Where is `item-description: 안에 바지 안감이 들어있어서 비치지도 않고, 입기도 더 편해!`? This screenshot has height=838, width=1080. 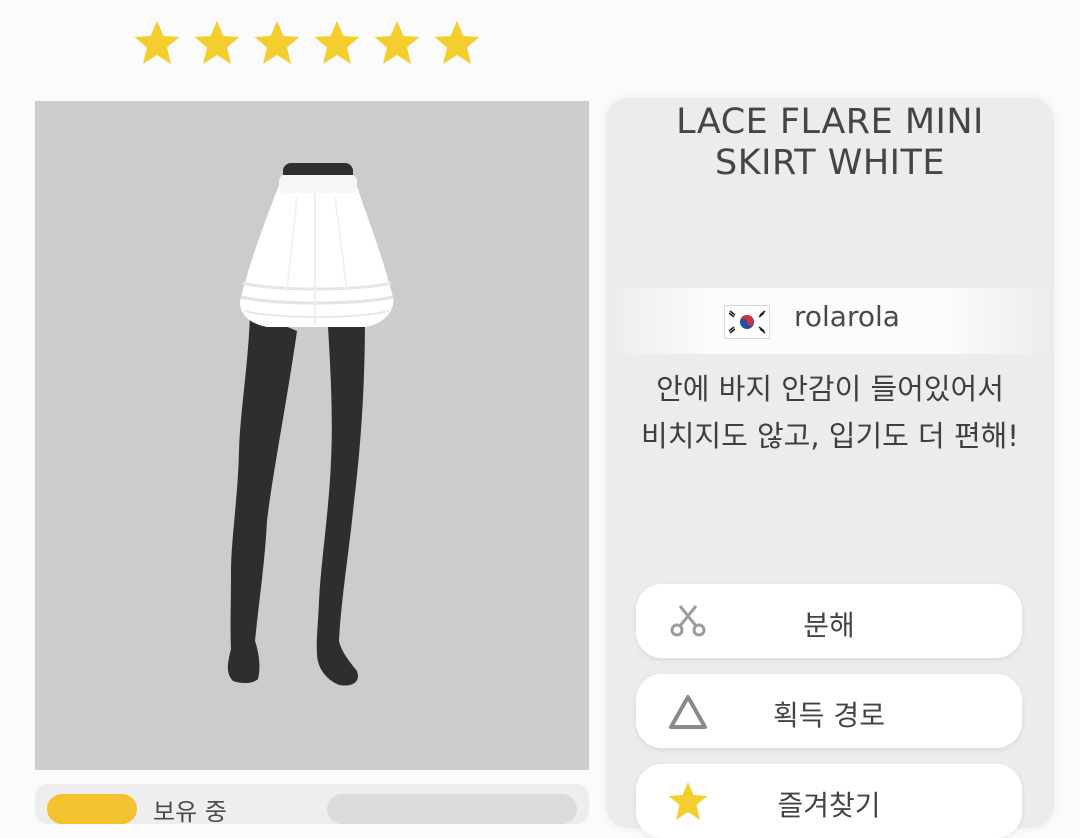 item-description: 안에 바지 안감이 들어있어서 비치지도 않고, 입기도 더 편해! is located at coordinates (830, 413).